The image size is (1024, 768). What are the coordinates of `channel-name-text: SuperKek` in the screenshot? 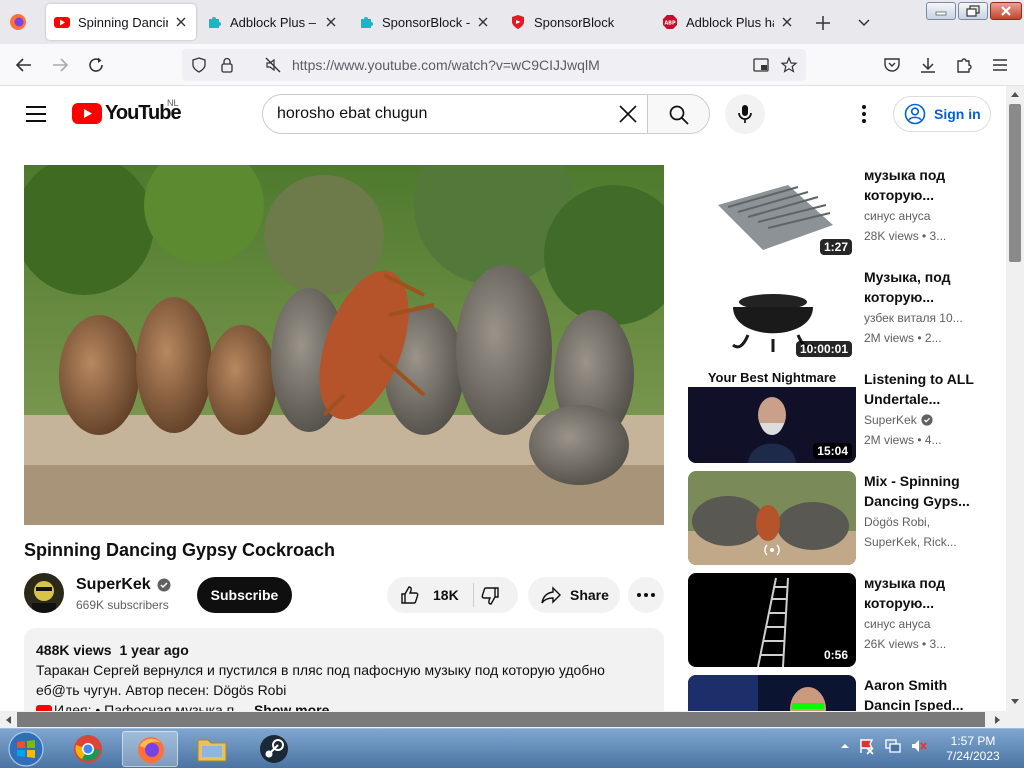 It's located at (113, 584).